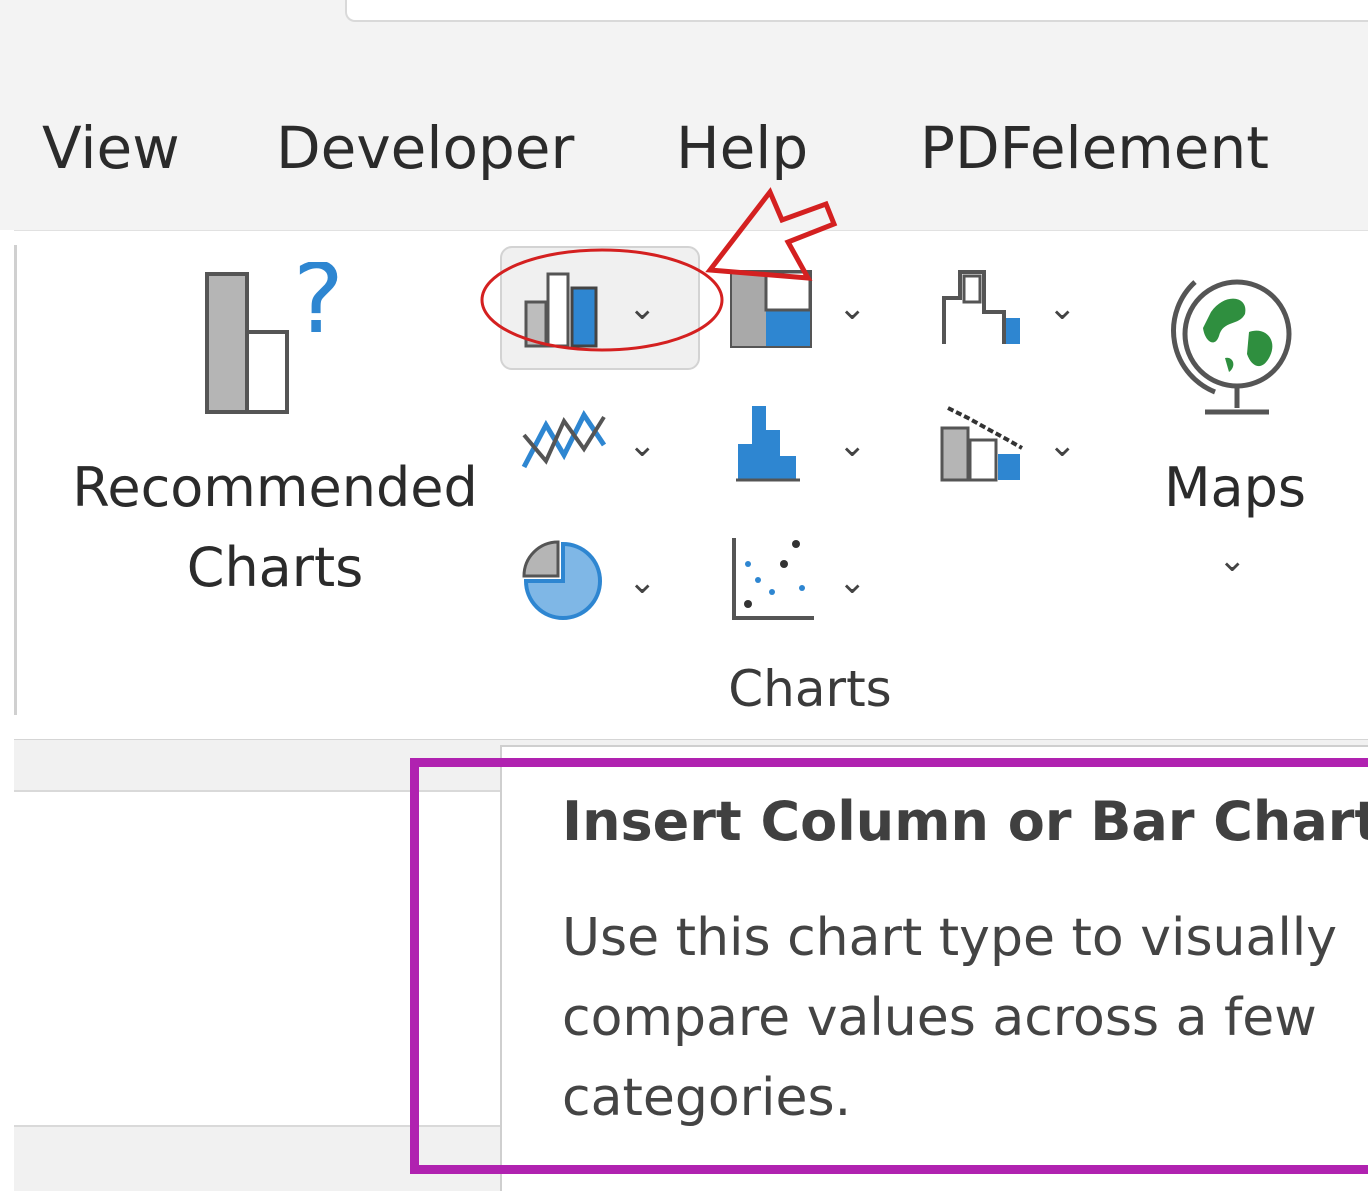 The image size is (1368, 1191). What do you see at coordinates (856, 11) in the screenshot?
I see `title-bar-edge` at bounding box center [856, 11].